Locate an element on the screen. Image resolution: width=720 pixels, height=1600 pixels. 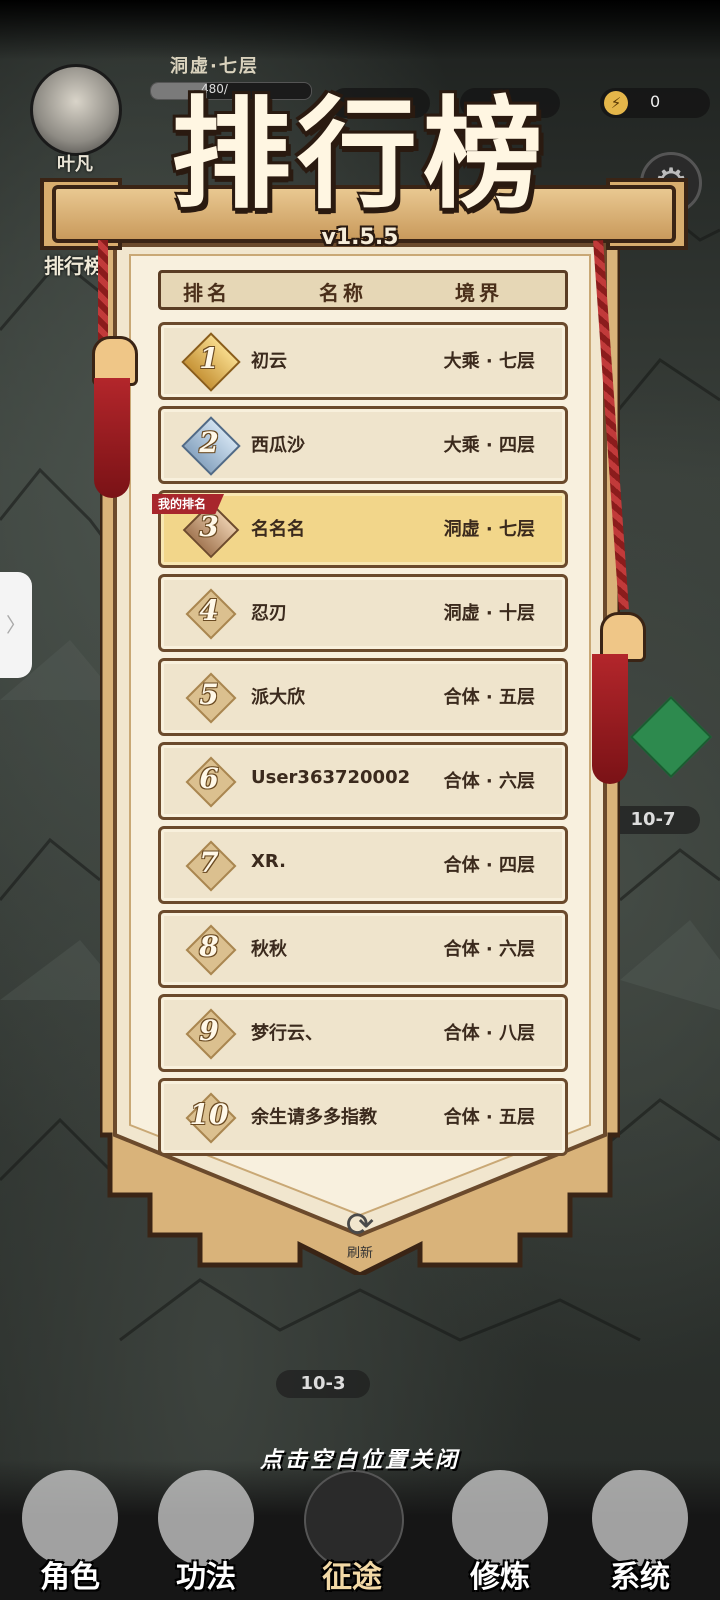
tassel-cord-left is located at coordinates (103, 290).